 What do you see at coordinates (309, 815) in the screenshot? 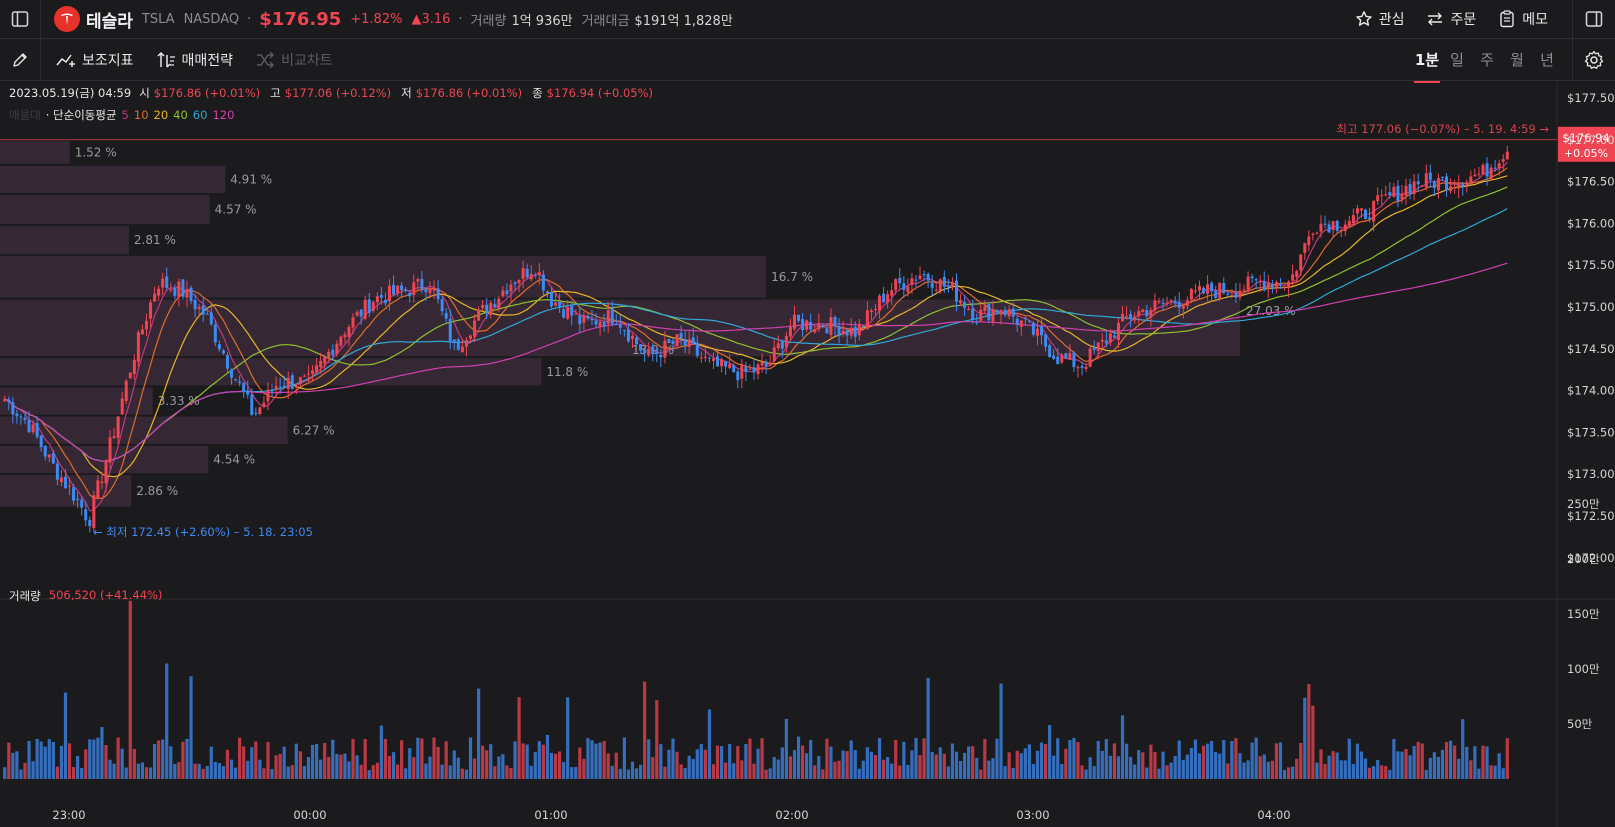
I see `time-axis-tick: 00:00` at bounding box center [309, 815].